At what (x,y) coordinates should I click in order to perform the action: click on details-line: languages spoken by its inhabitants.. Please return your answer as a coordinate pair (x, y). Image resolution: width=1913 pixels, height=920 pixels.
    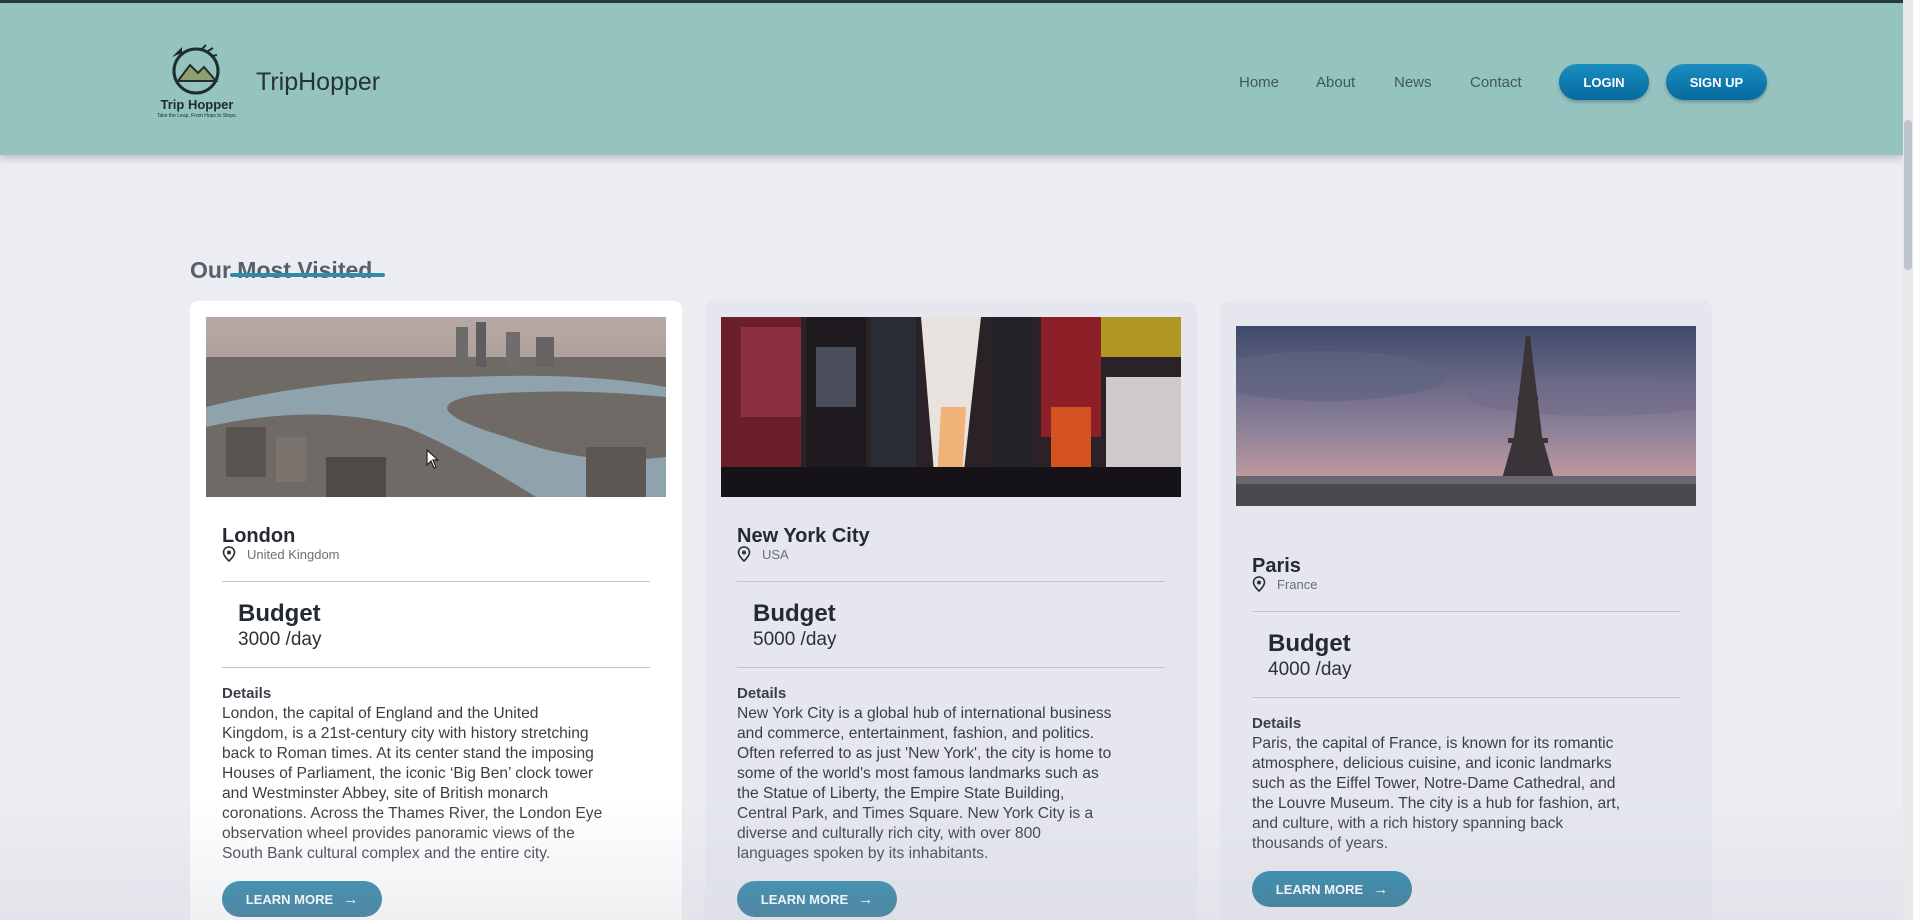
    Looking at the image, I should click on (863, 853).